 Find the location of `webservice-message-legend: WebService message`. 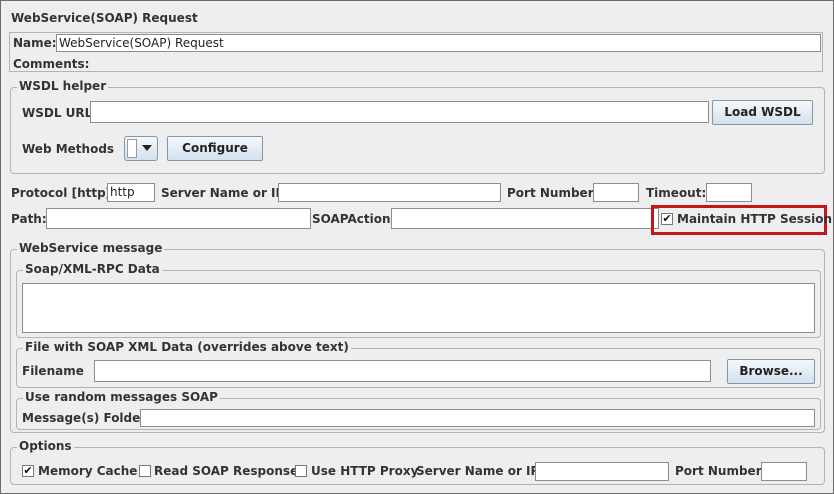

webservice-message-legend: WebService message is located at coordinates (91, 248).